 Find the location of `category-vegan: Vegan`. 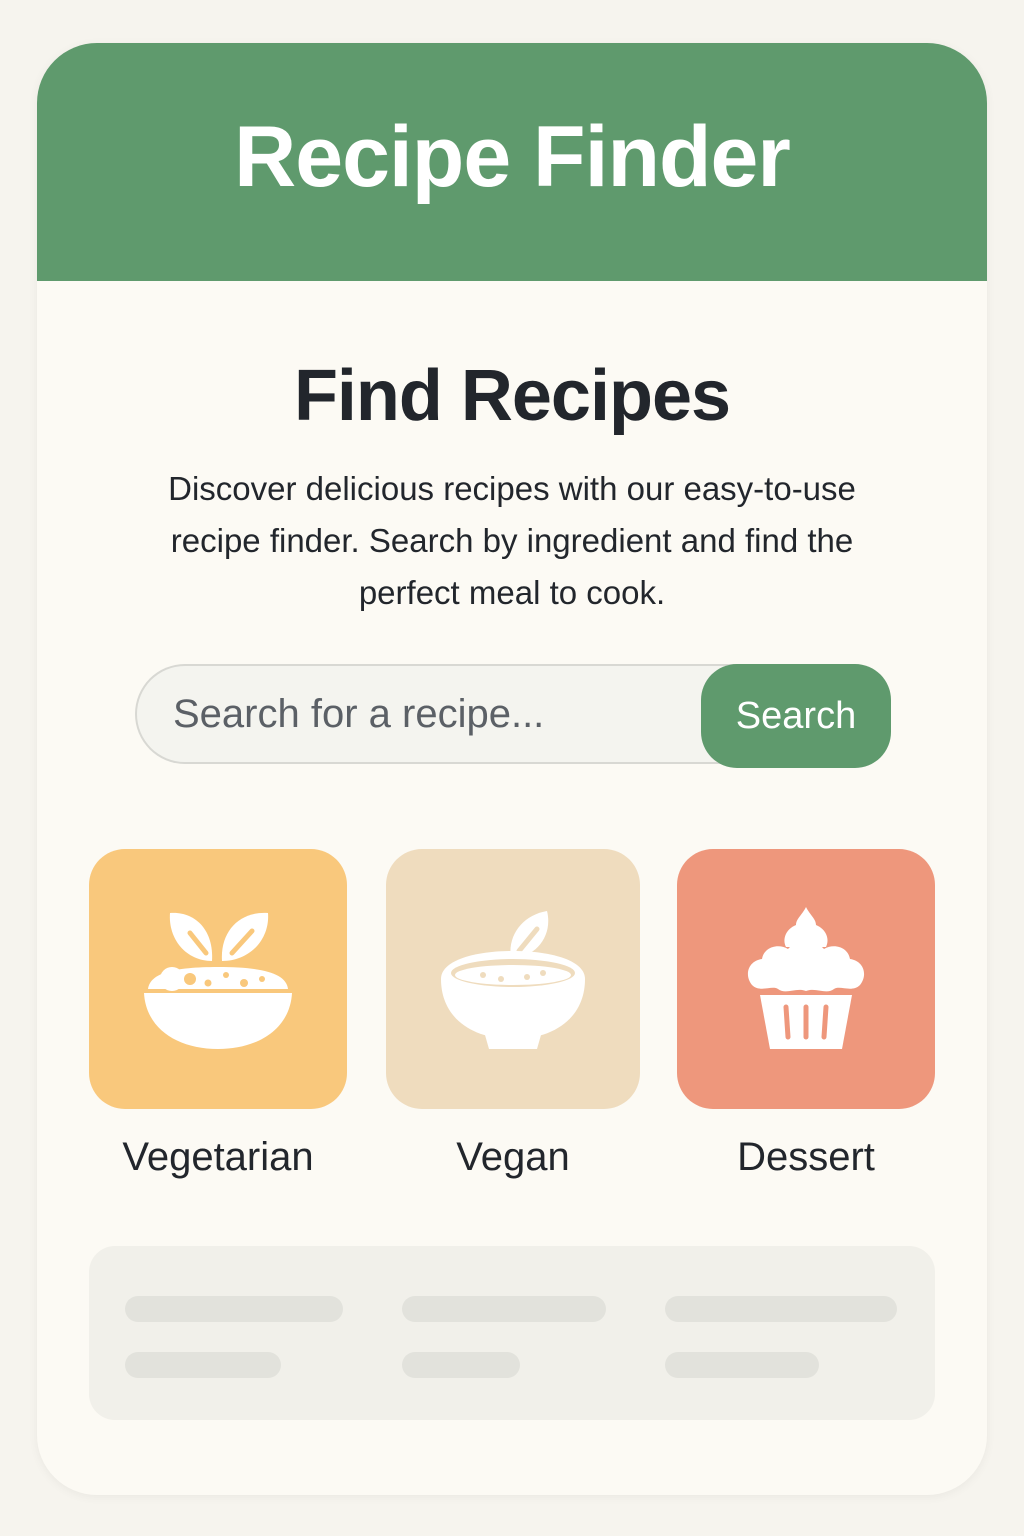

category-vegan: Vegan is located at coordinates (513, 1014).